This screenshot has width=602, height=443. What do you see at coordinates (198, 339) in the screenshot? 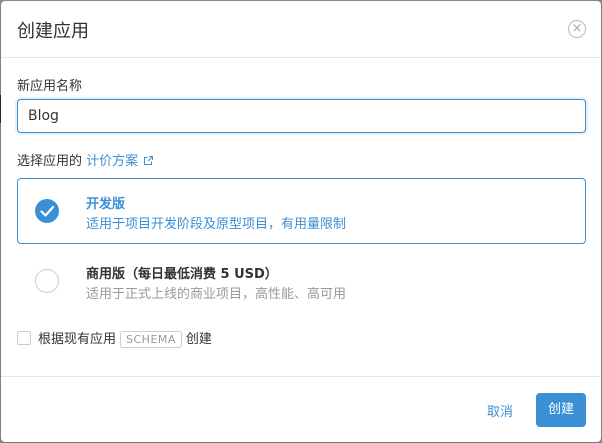
I see `schema-suffix-text: 创建` at bounding box center [198, 339].